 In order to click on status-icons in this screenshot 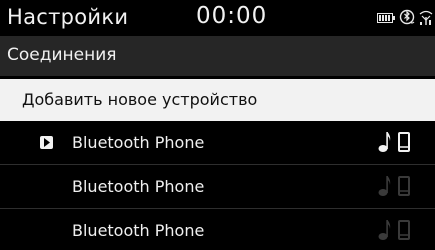, I will do `click(405, 18)`.